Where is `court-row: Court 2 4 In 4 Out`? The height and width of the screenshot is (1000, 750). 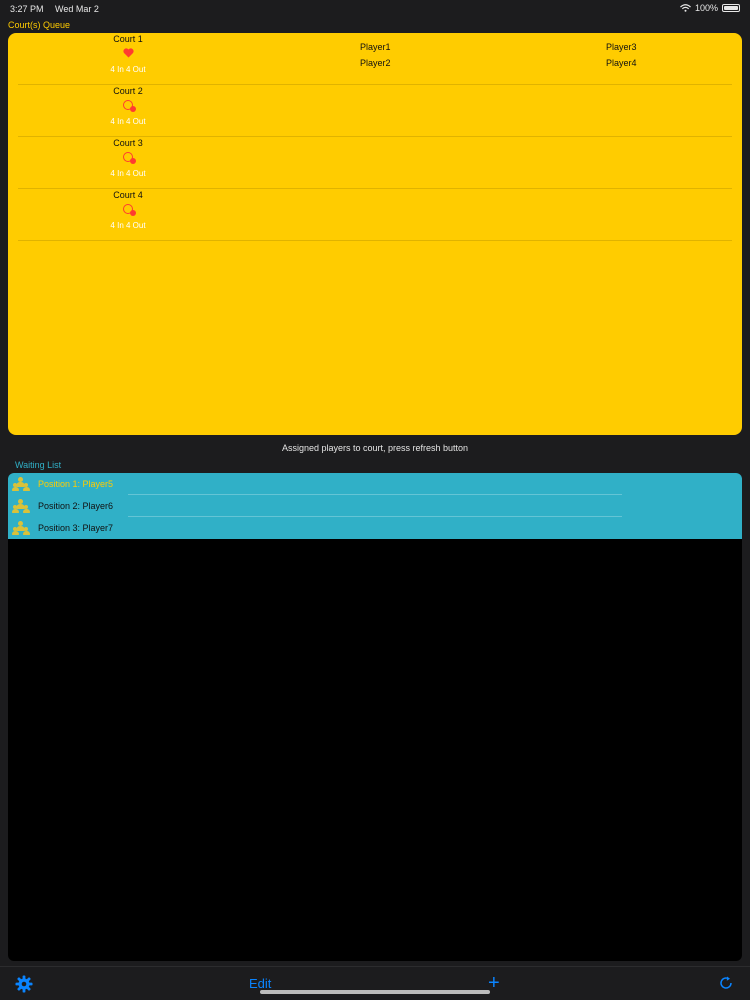 court-row: Court 2 4 In 4 Out is located at coordinates (375, 111).